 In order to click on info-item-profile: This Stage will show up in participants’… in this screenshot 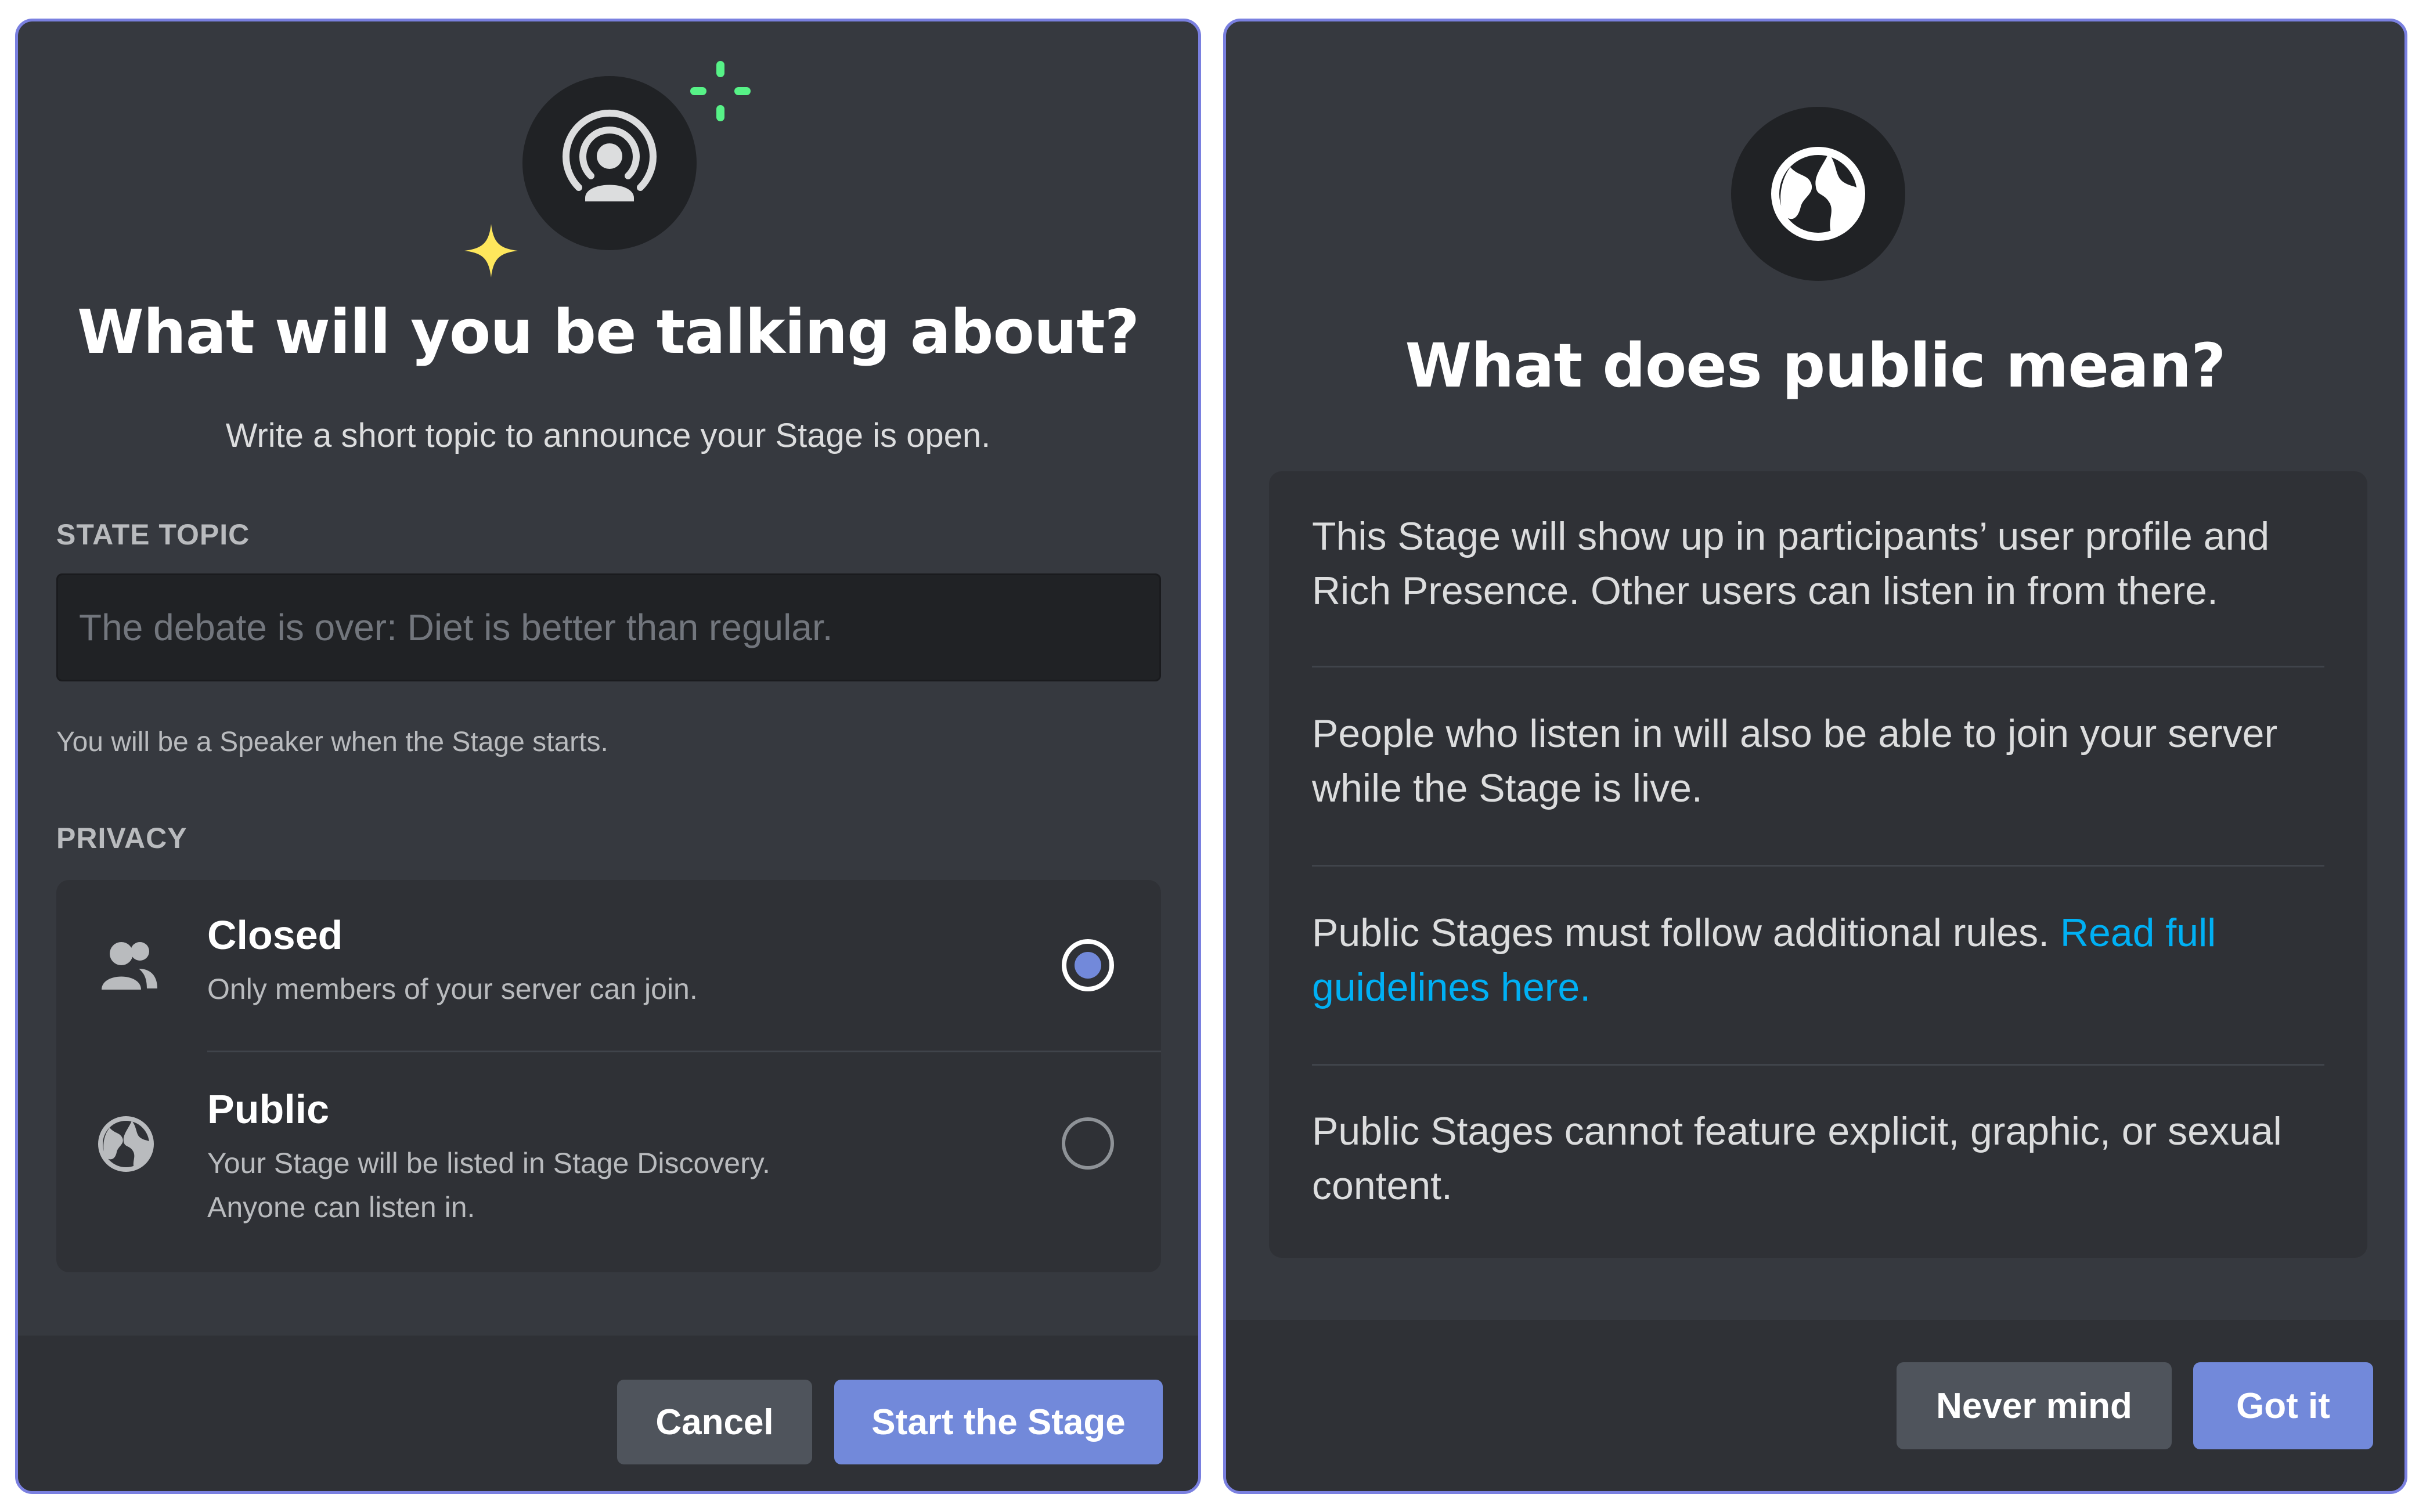, I will do `click(1791, 563)`.